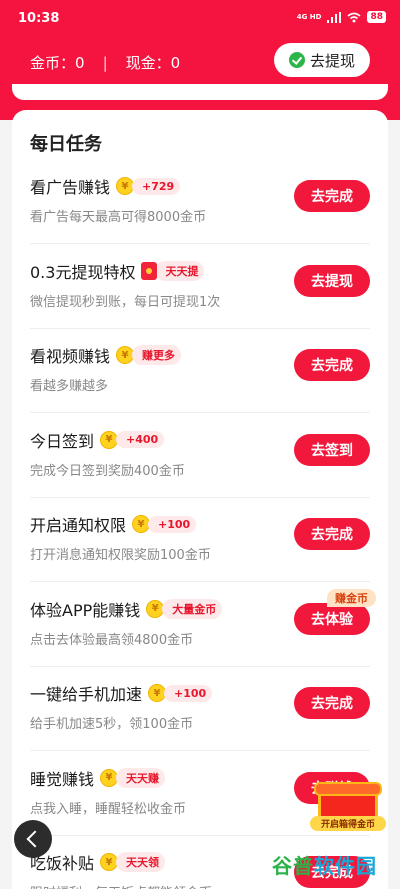  Describe the element at coordinates (120, 555) in the screenshot. I see `task-description: 打开消息通知权限奖励100金币` at that location.